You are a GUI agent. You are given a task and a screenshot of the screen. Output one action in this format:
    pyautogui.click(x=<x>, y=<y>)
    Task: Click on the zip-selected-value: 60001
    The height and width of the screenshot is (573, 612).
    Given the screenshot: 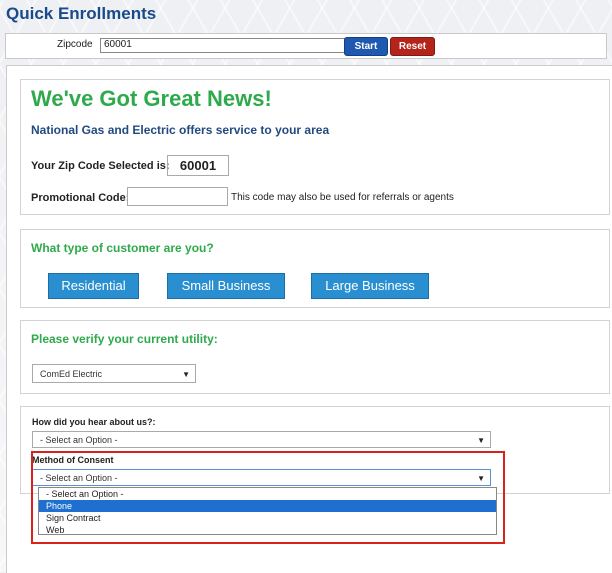 What is the action you would take?
    pyautogui.click(x=198, y=165)
    